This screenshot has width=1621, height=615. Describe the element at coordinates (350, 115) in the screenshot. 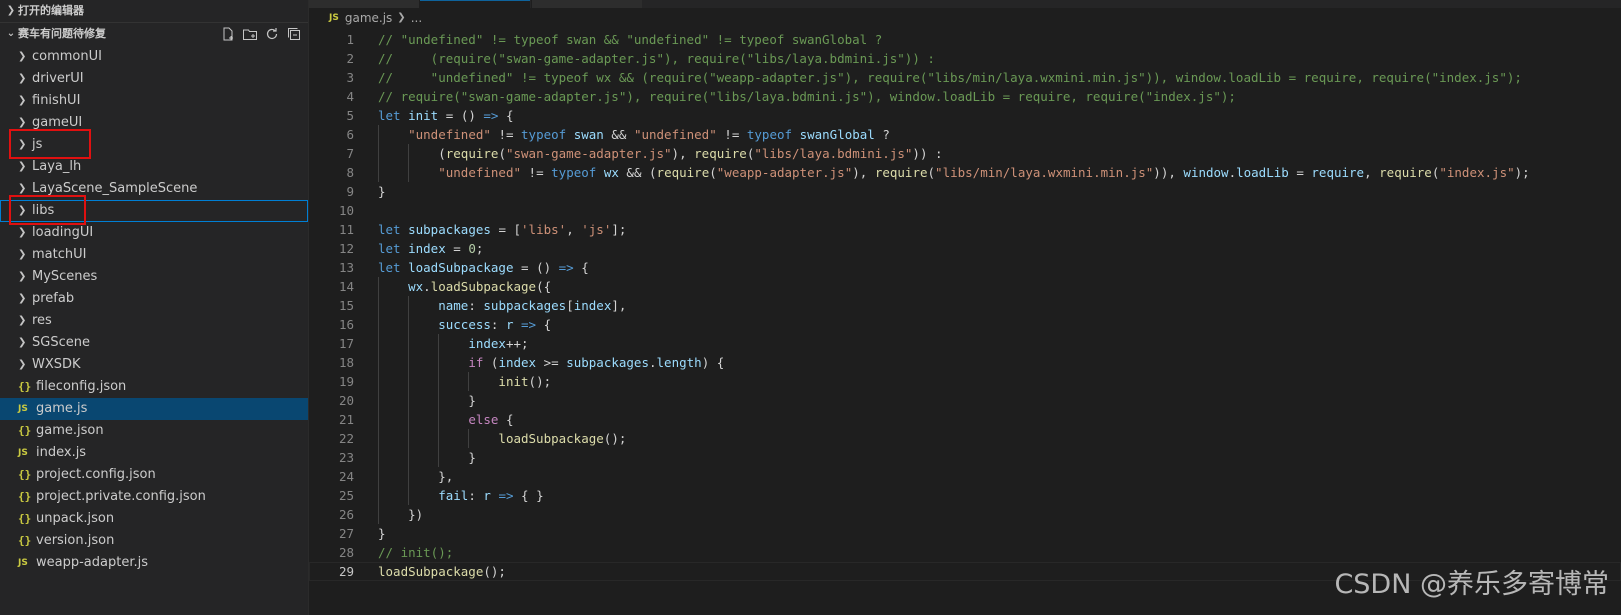

I see `line-number: 5` at that location.